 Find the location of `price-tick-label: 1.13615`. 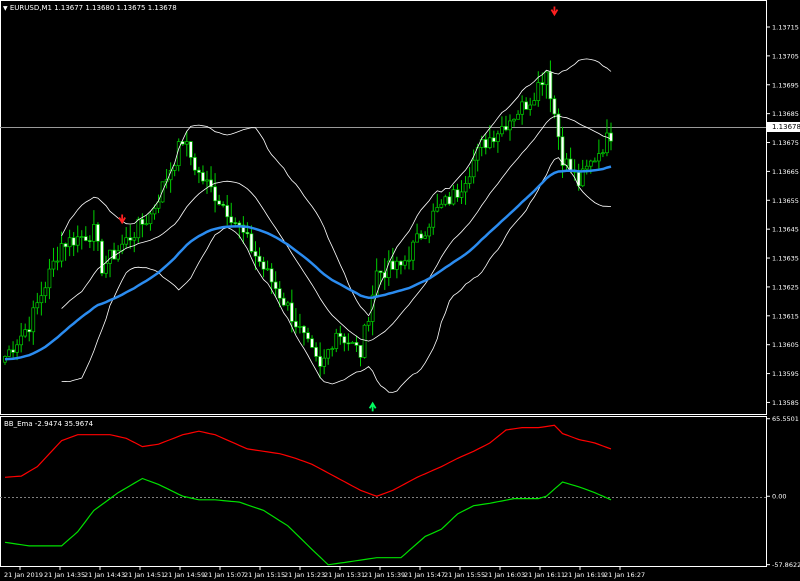

price-tick-label: 1.13615 is located at coordinates (785, 316).